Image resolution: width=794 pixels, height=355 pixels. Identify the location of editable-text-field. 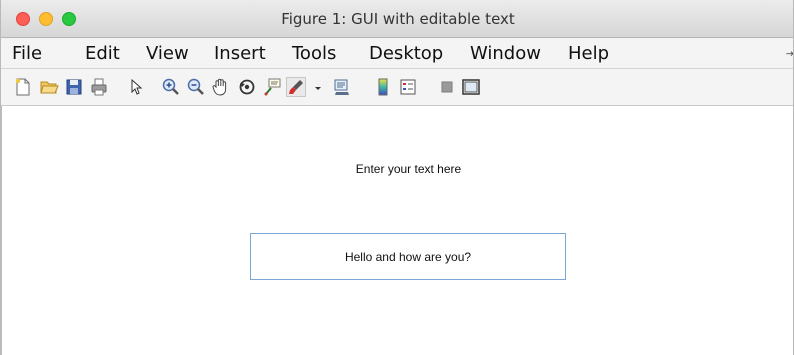
(408, 256).